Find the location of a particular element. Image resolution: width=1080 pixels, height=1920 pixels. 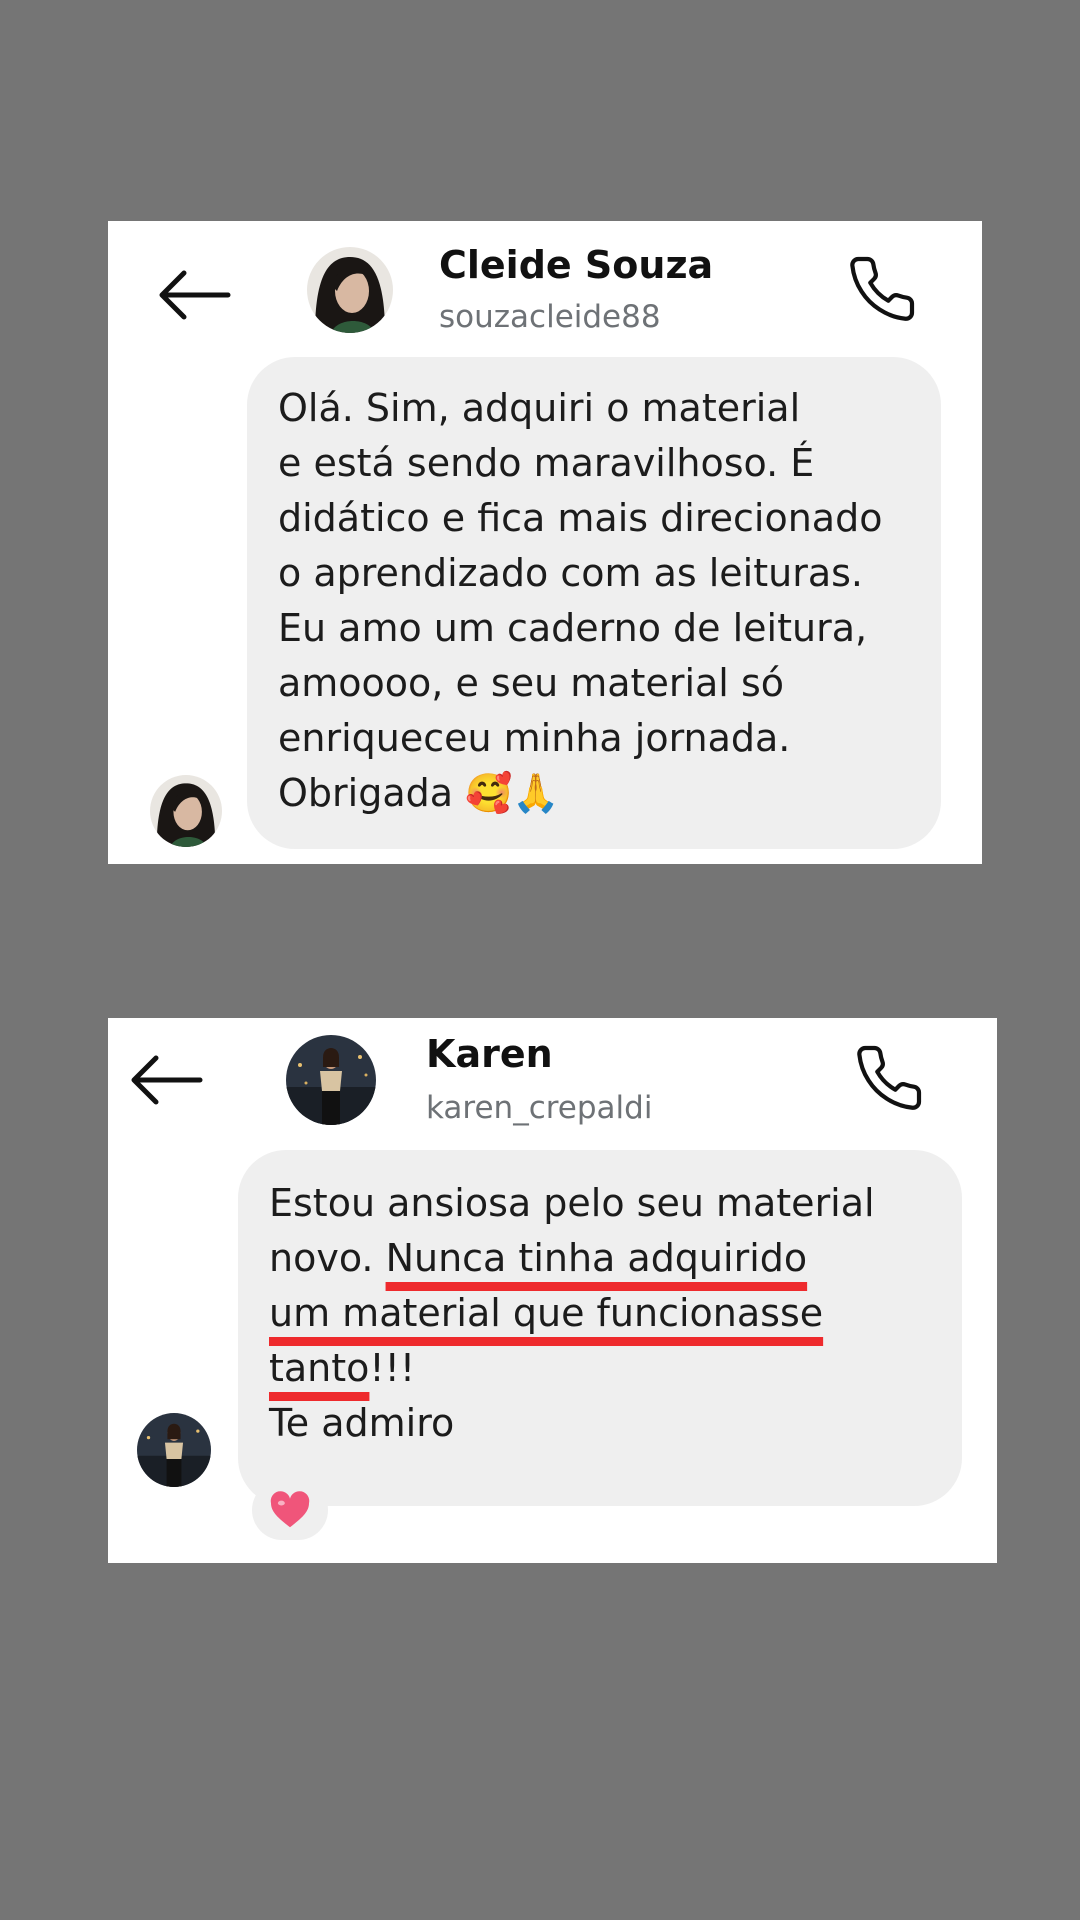

message-text-line: um material que funcionasse is located at coordinates (615, 1313).